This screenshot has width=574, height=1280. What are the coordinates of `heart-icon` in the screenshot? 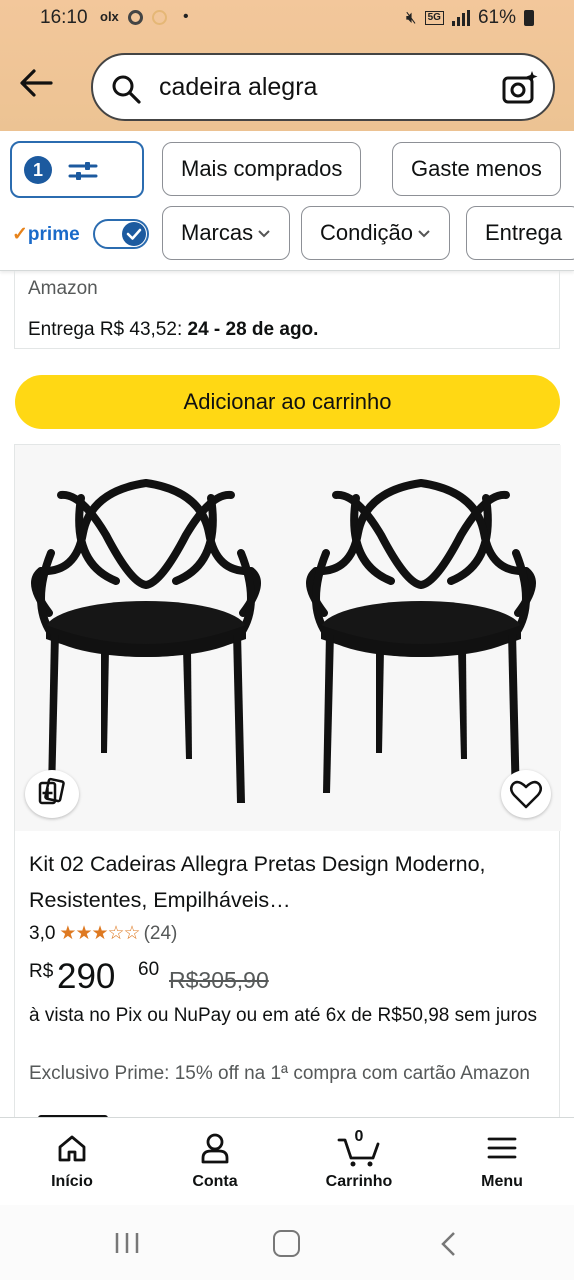 It's located at (526, 794).